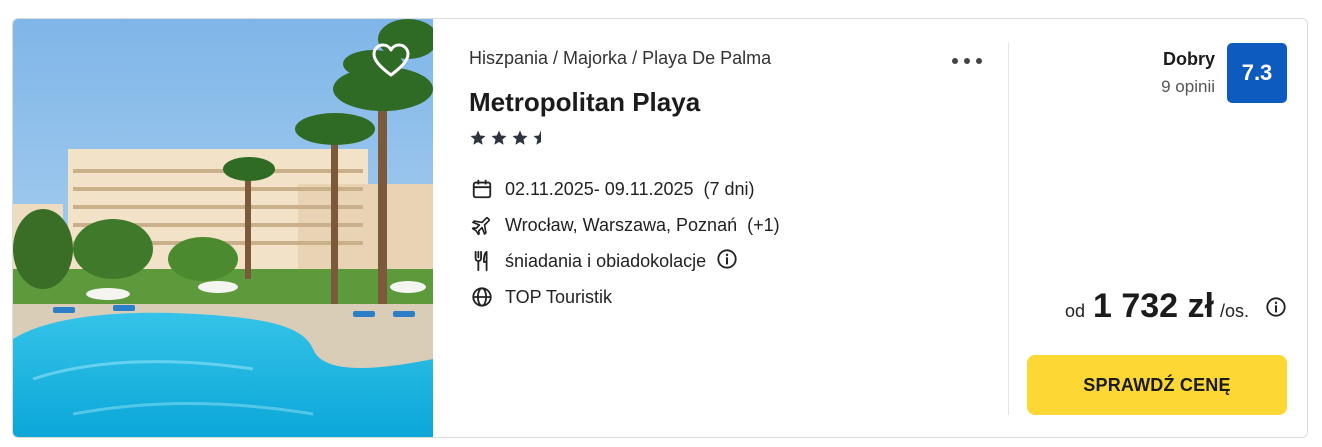 The image size is (1322, 447). What do you see at coordinates (620, 58) in the screenshot?
I see `breadcrumb: Hiszpania / Majorka / Playa De Palma` at bounding box center [620, 58].